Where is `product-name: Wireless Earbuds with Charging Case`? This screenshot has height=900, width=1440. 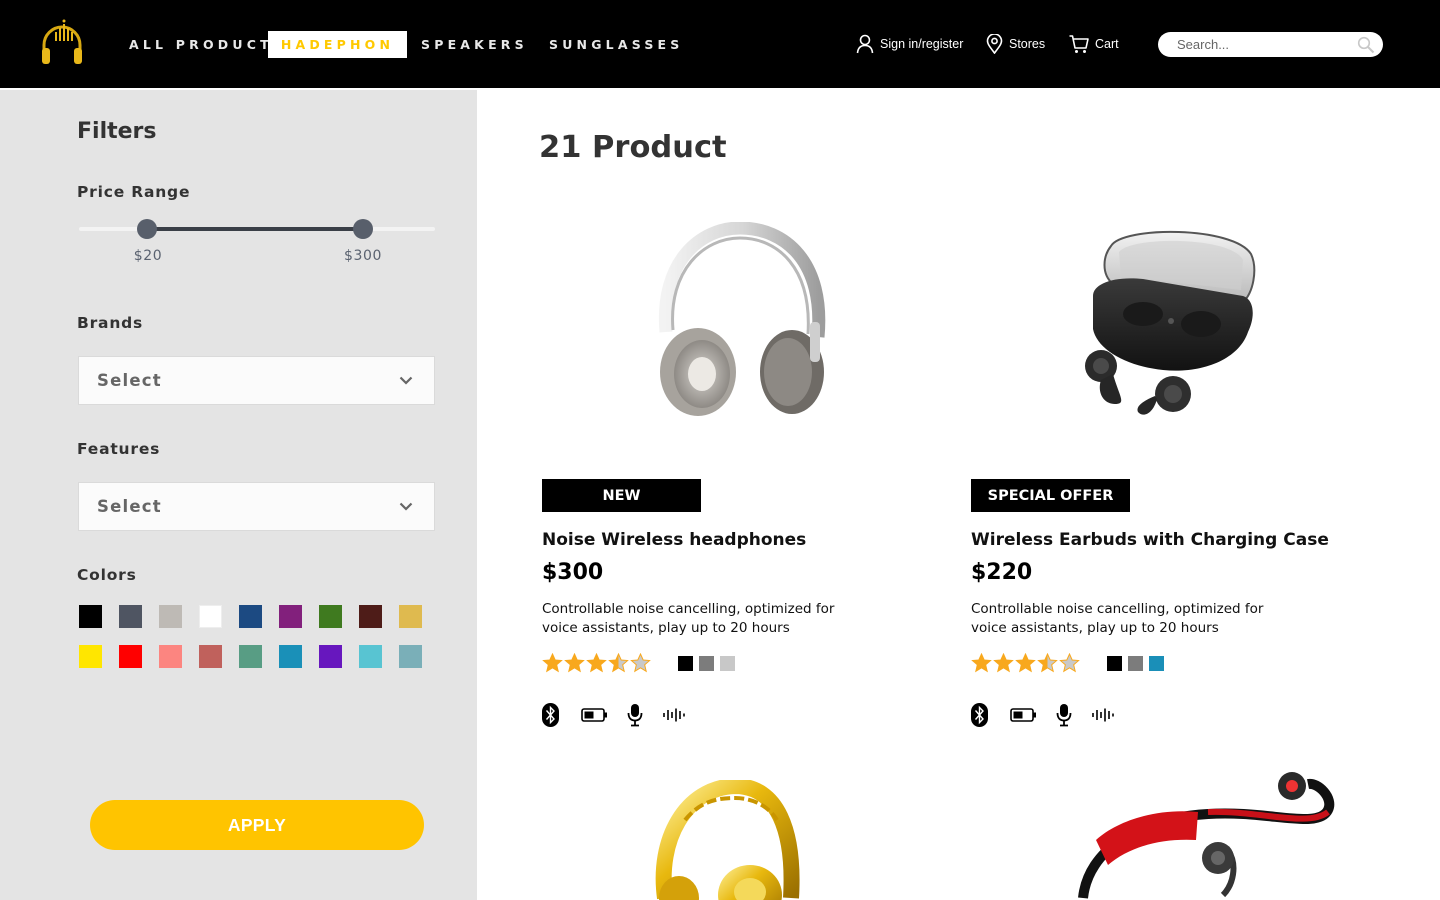 product-name: Wireless Earbuds with Charging Case is located at coordinates (1150, 540).